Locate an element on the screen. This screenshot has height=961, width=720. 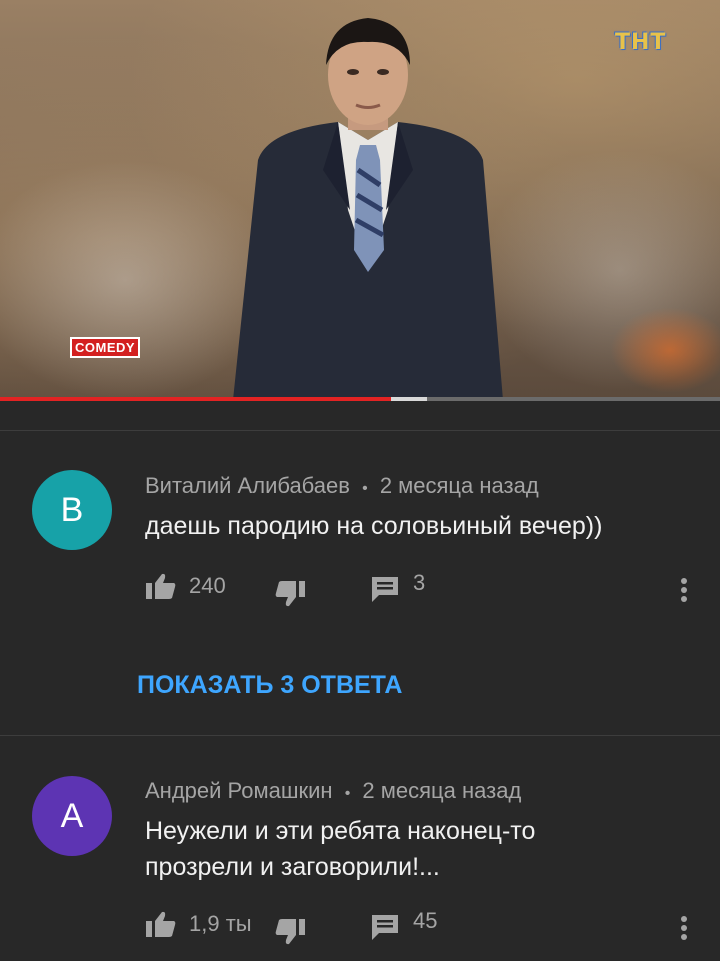
comment-meta: Андрей Ромашкин • 2 месяца назад is located at coordinates (333, 791).